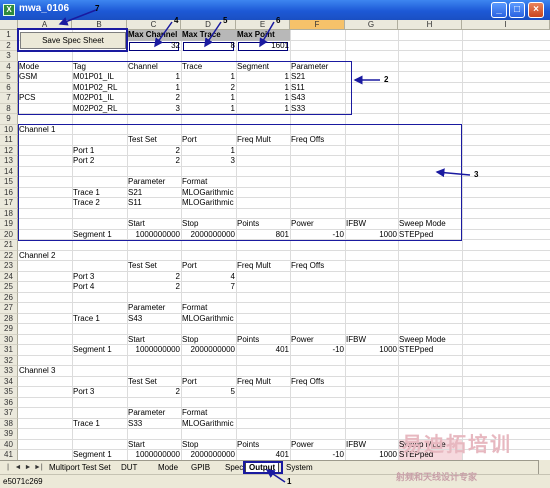 This screenshot has width=550, height=488. What do you see at coordinates (9, 297) in the screenshot?
I see `row-header-26: 26` at bounding box center [9, 297].